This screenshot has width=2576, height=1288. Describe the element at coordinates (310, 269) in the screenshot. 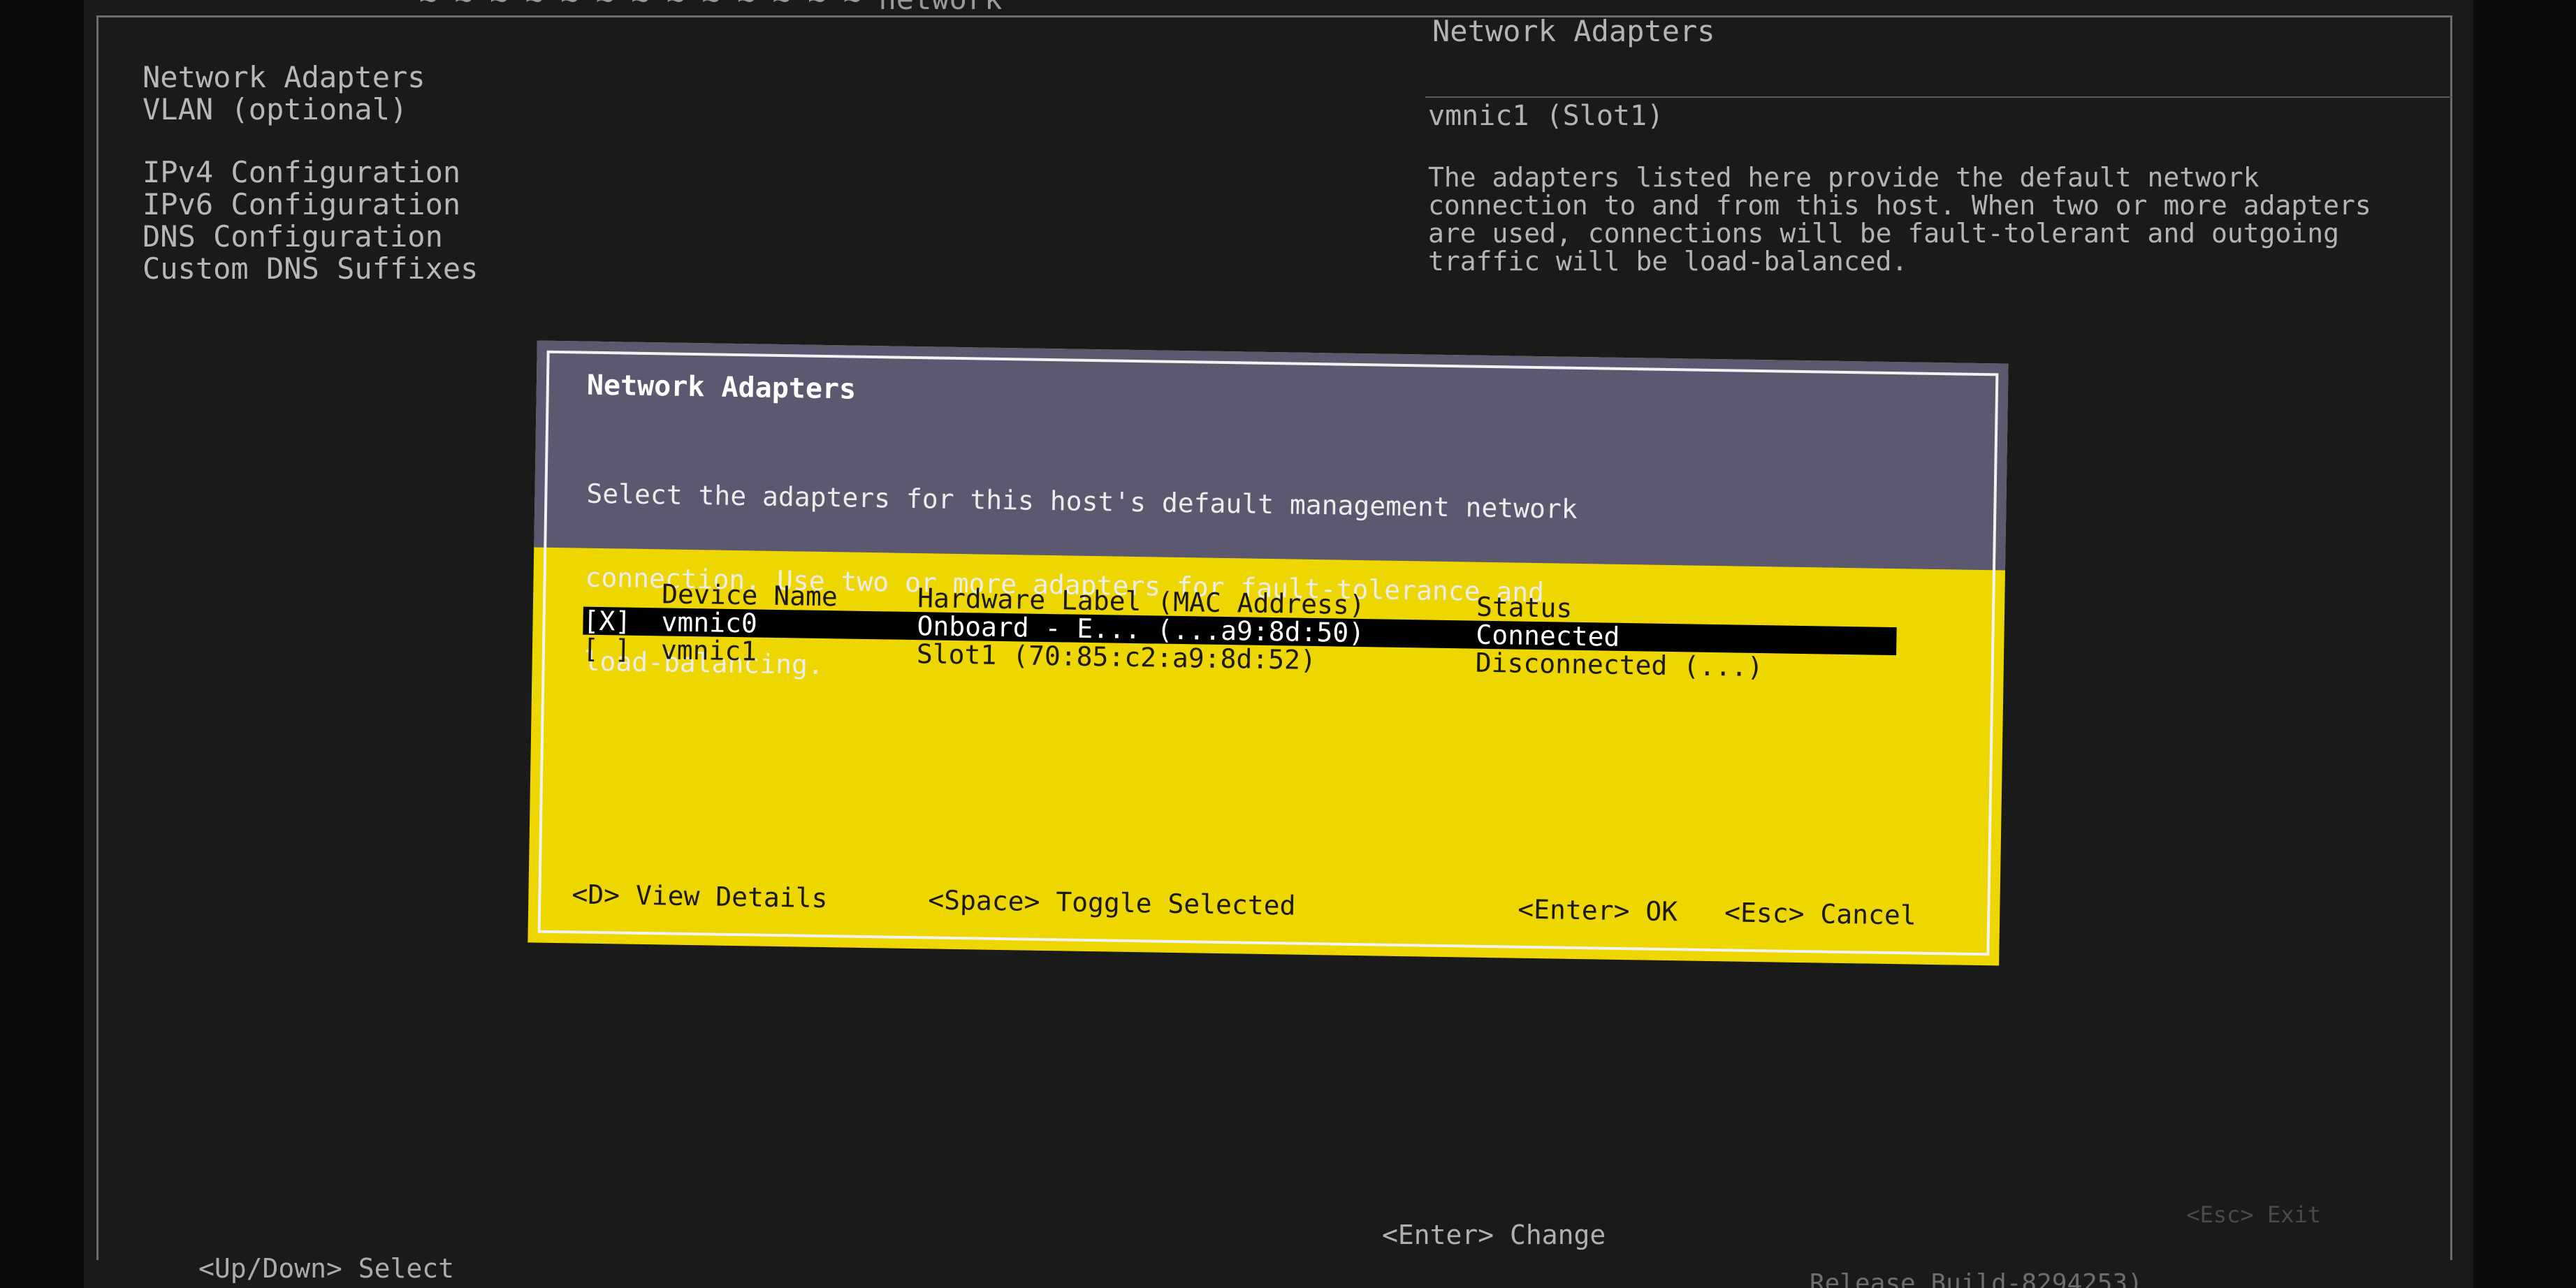

I see `menu-item-dns-suffixes: Custom DNS Suffixes` at that location.